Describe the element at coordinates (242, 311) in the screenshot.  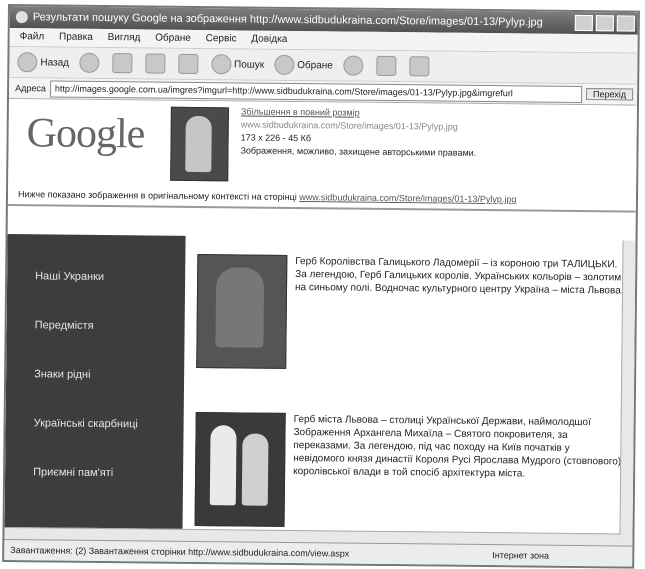
I see `coat-of-arms-image` at that location.